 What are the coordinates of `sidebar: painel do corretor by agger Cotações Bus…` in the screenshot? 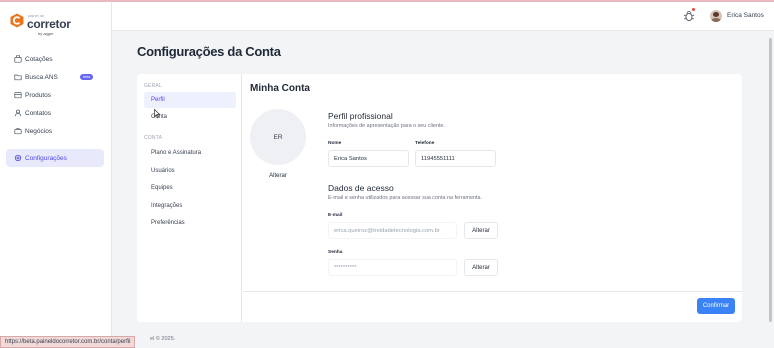 It's located at (56, 175).